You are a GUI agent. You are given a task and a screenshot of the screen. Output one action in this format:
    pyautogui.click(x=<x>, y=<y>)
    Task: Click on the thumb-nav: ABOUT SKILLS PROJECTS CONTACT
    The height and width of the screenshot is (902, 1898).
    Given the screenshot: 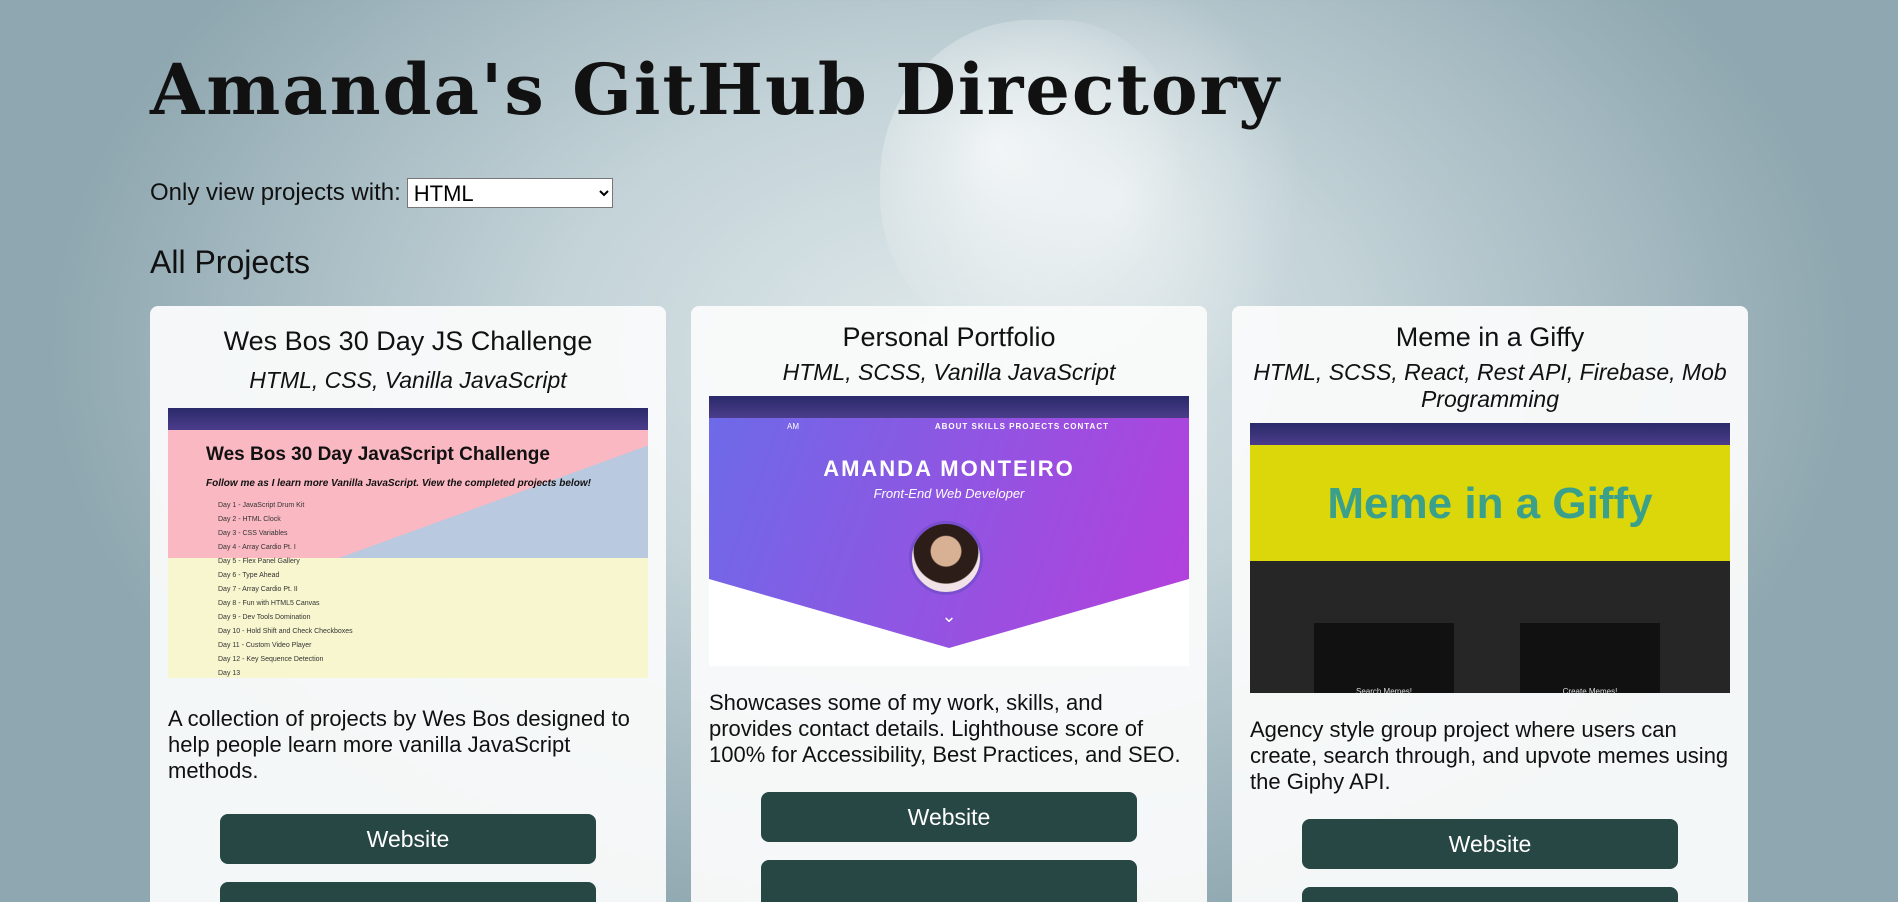 What is the action you would take?
    pyautogui.click(x=1021, y=426)
    